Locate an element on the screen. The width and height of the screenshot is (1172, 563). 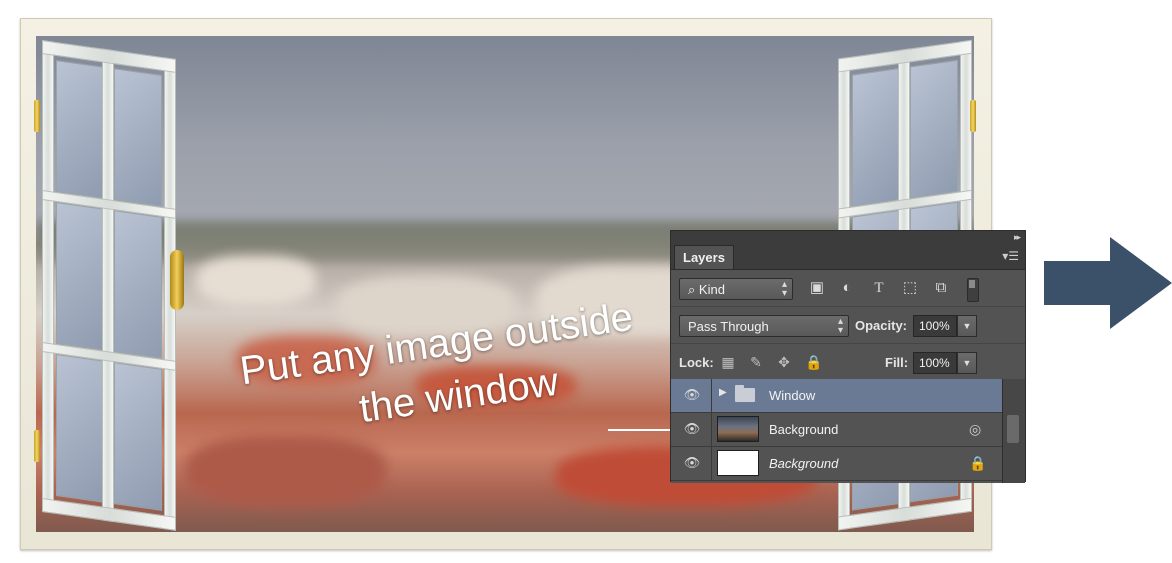
lock-icon: 🔒 is located at coordinates (978, 463).